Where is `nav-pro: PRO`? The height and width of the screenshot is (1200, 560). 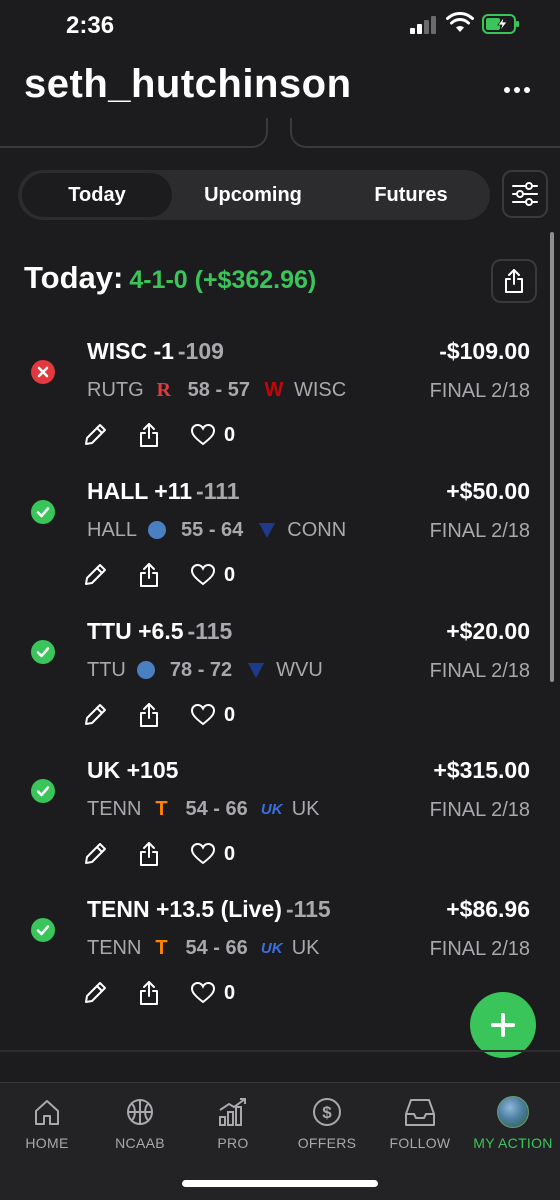 nav-pro: PRO is located at coordinates (233, 1123).